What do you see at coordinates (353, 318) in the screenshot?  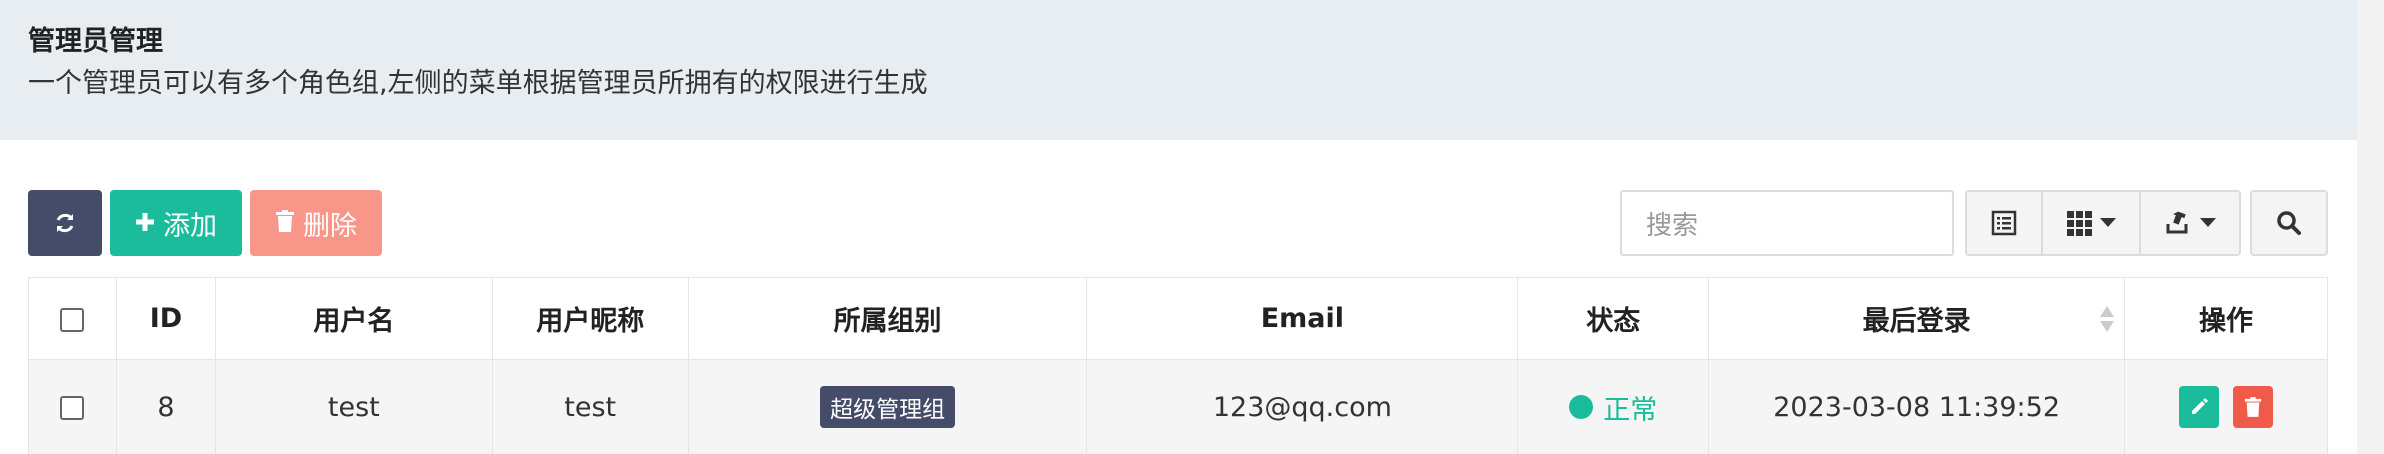 I see `column-header: 用户名` at bounding box center [353, 318].